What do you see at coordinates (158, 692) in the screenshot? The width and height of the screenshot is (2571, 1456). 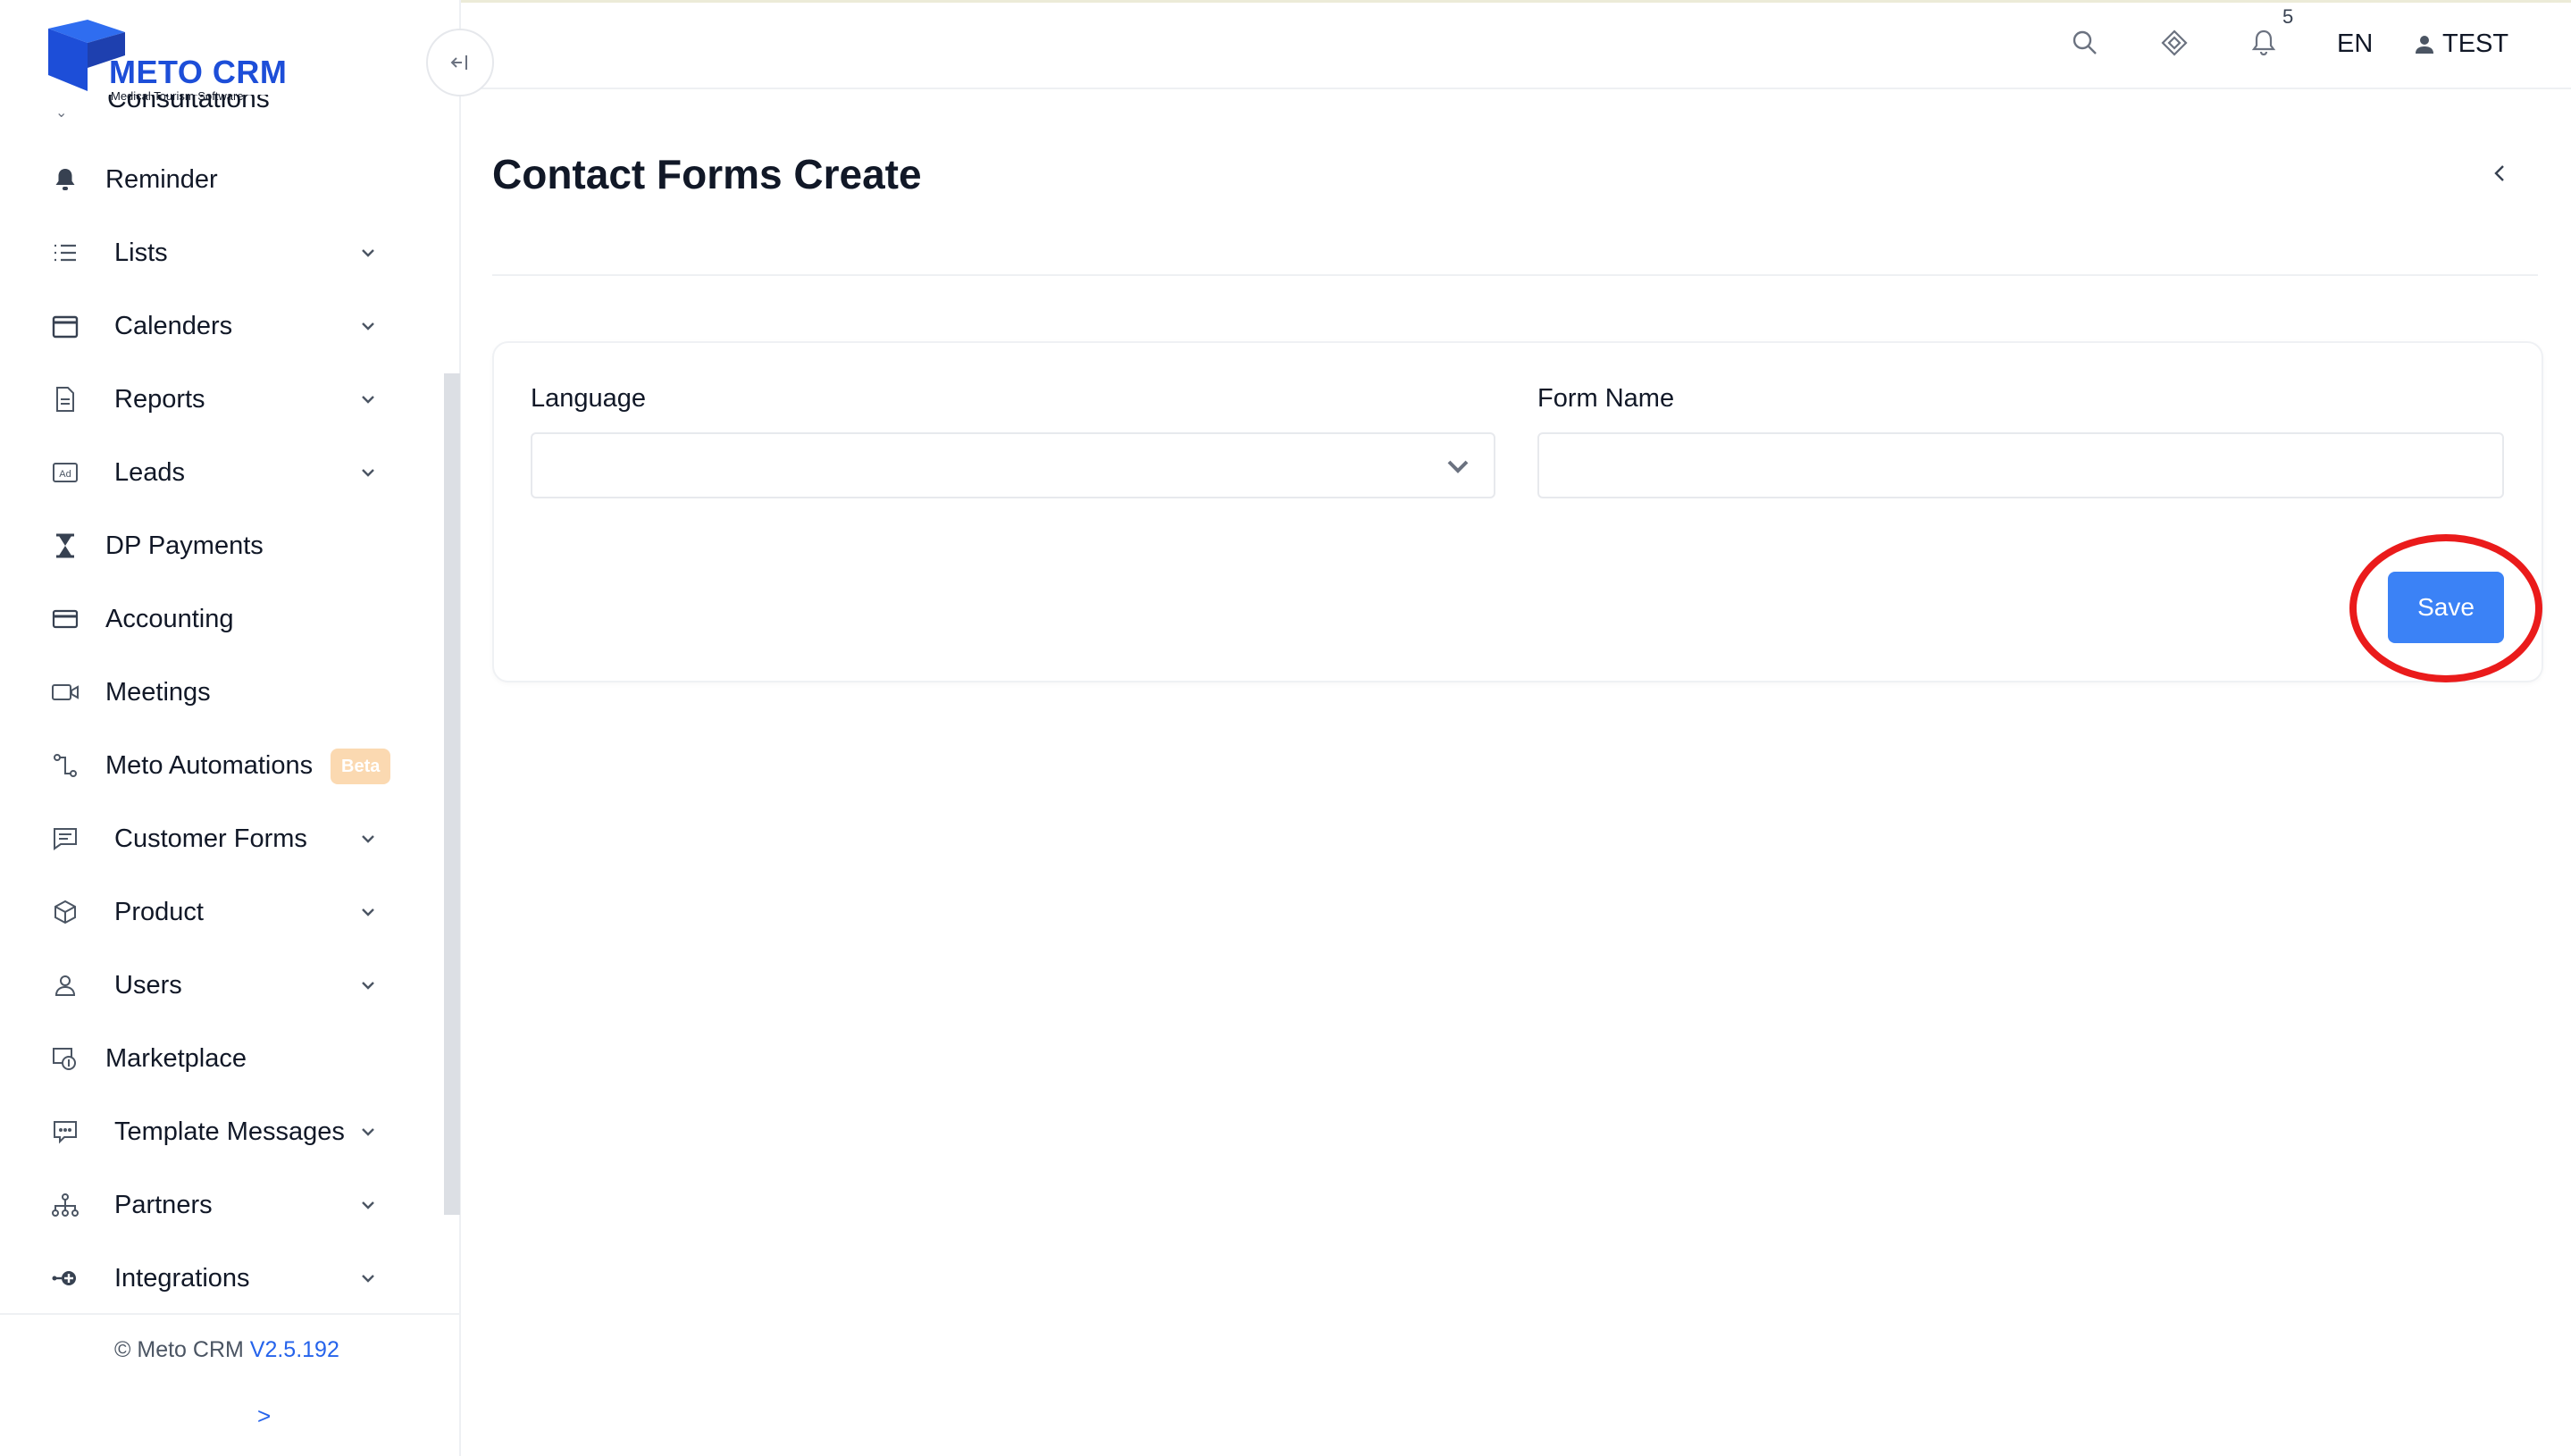 I see `sidebar-item-label: Meetings` at bounding box center [158, 692].